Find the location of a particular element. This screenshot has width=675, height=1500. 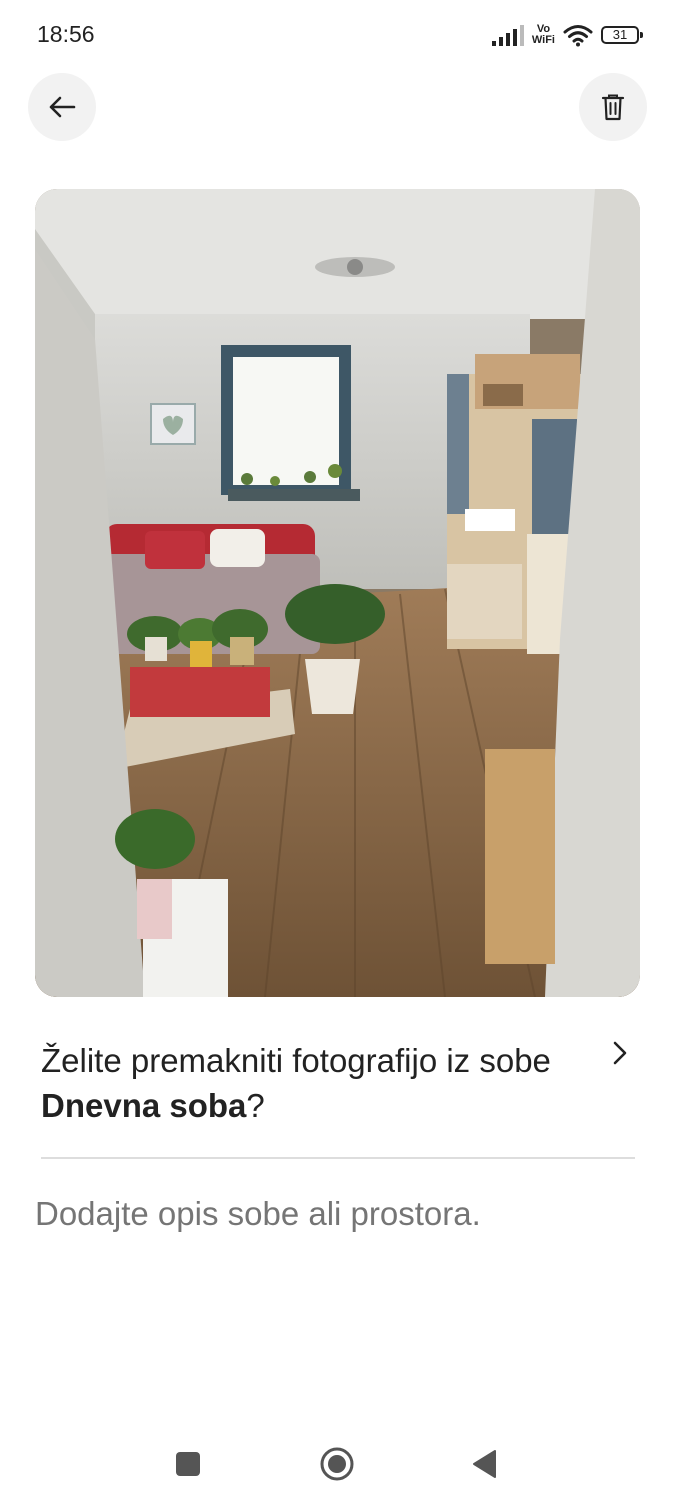

delete-button is located at coordinates (613, 107).